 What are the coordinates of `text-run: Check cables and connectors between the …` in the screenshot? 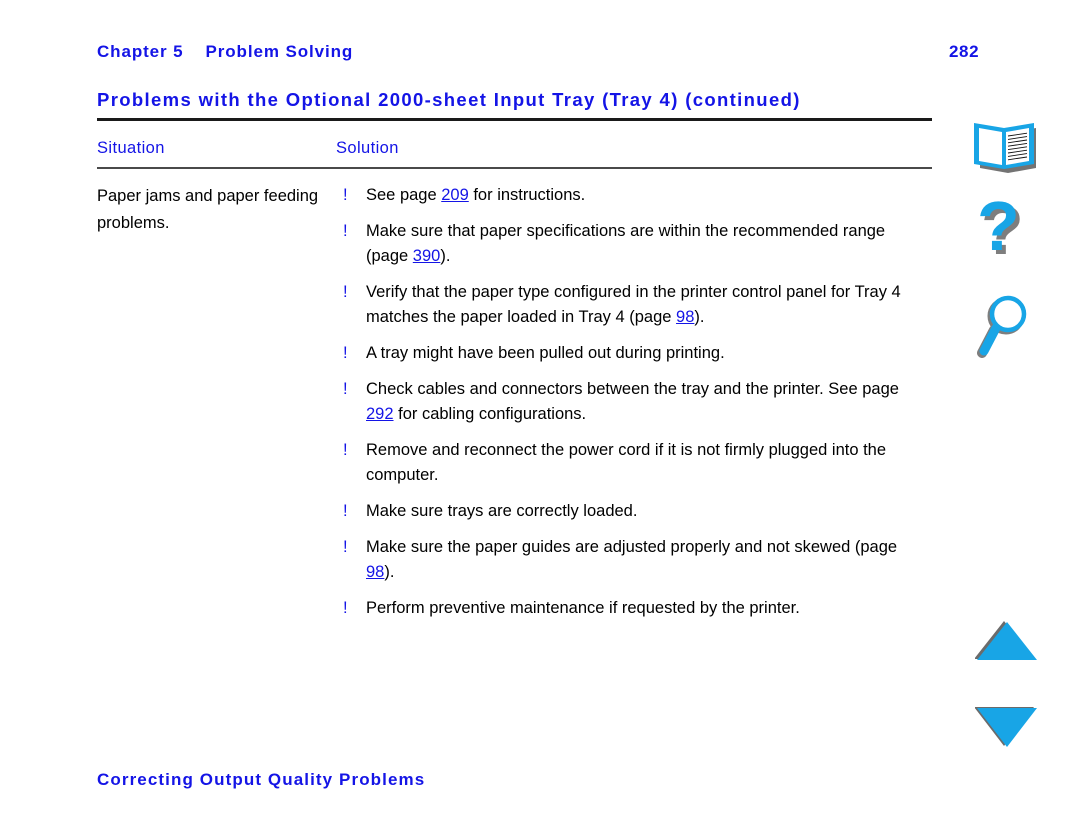 It's located at (632, 389).